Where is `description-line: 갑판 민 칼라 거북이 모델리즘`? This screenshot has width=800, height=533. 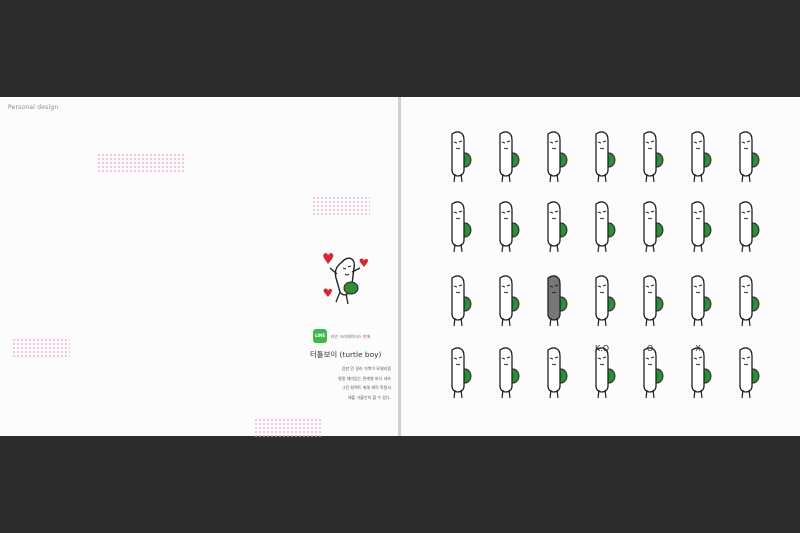 description-line: 갑판 민 칼라 거북이 모델리즘 is located at coordinates (366, 368).